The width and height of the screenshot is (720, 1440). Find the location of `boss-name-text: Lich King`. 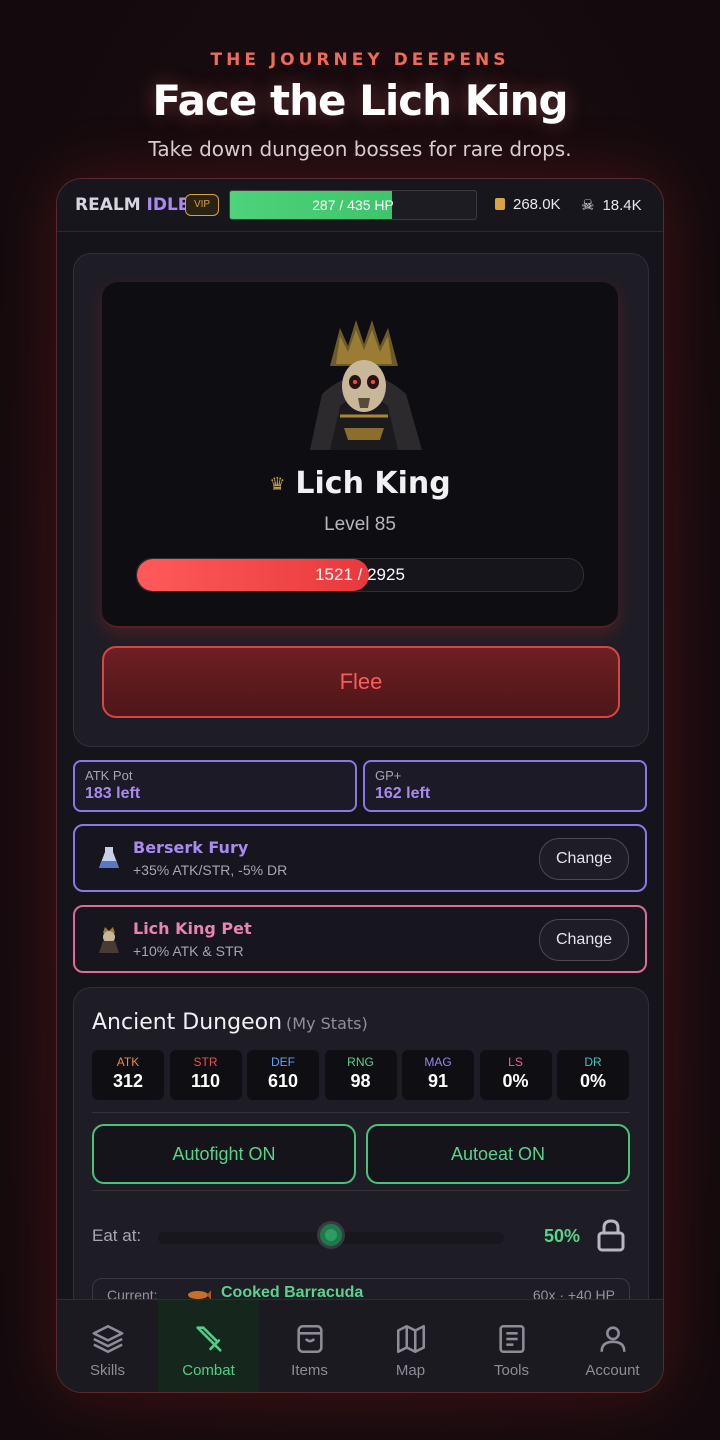

boss-name-text: Lich King is located at coordinates (373, 483).